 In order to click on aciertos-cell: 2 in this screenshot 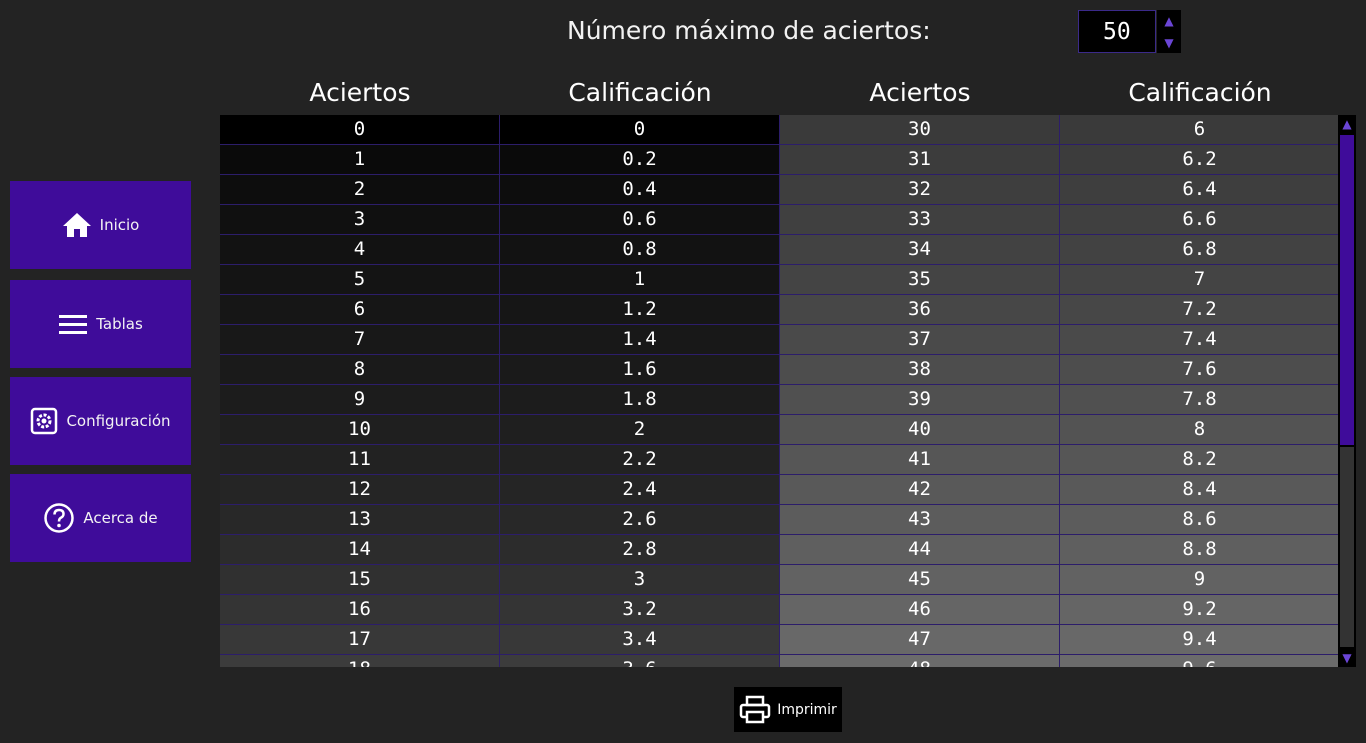, I will do `click(360, 189)`.